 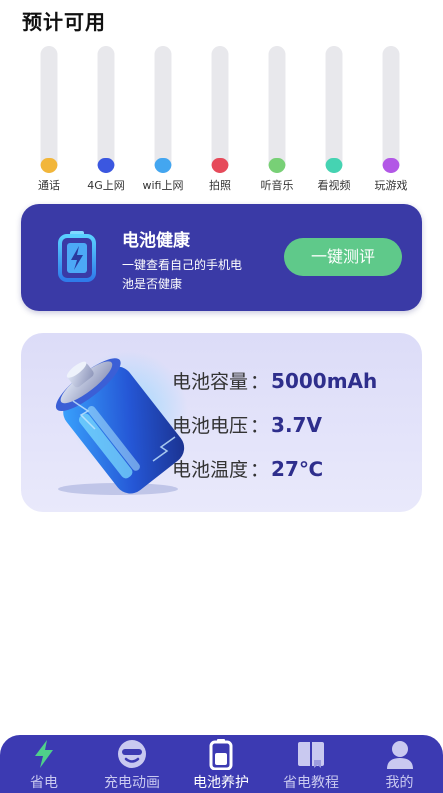 What do you see at coordinates (221, 754) in the screenshot?
I see `battery-icon` at bounding box center [221, 754].